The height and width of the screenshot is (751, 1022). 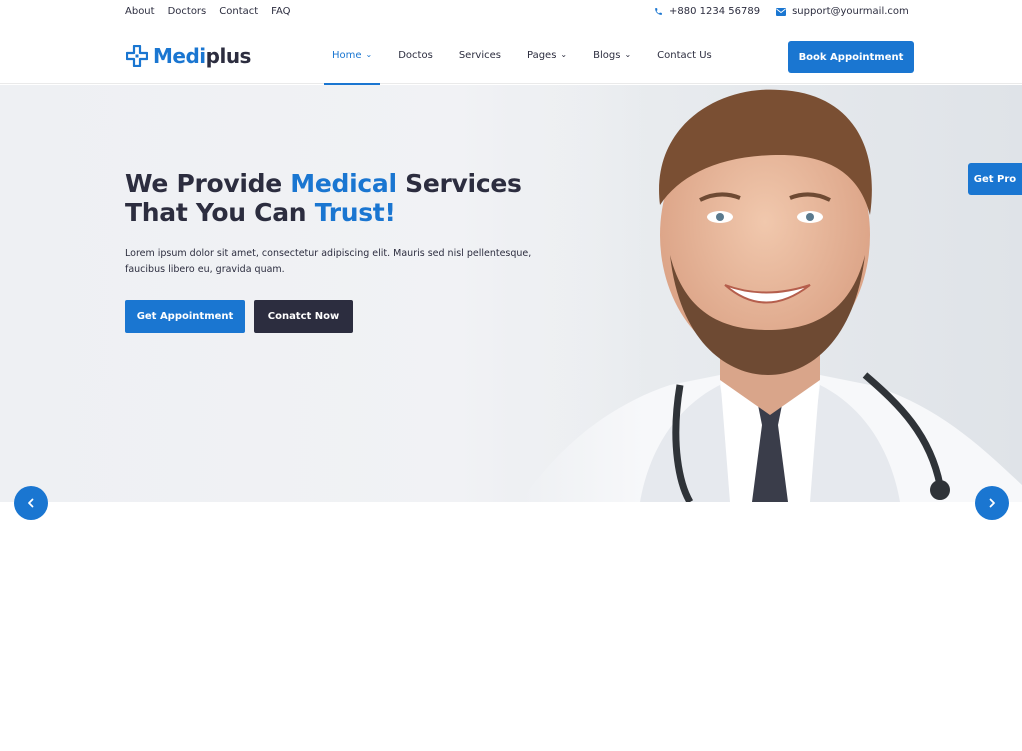 What do you see at coordinates (238, 11) in the screenshot?
I see `top-link-contact: Contact` at bounding box center [238, 11].